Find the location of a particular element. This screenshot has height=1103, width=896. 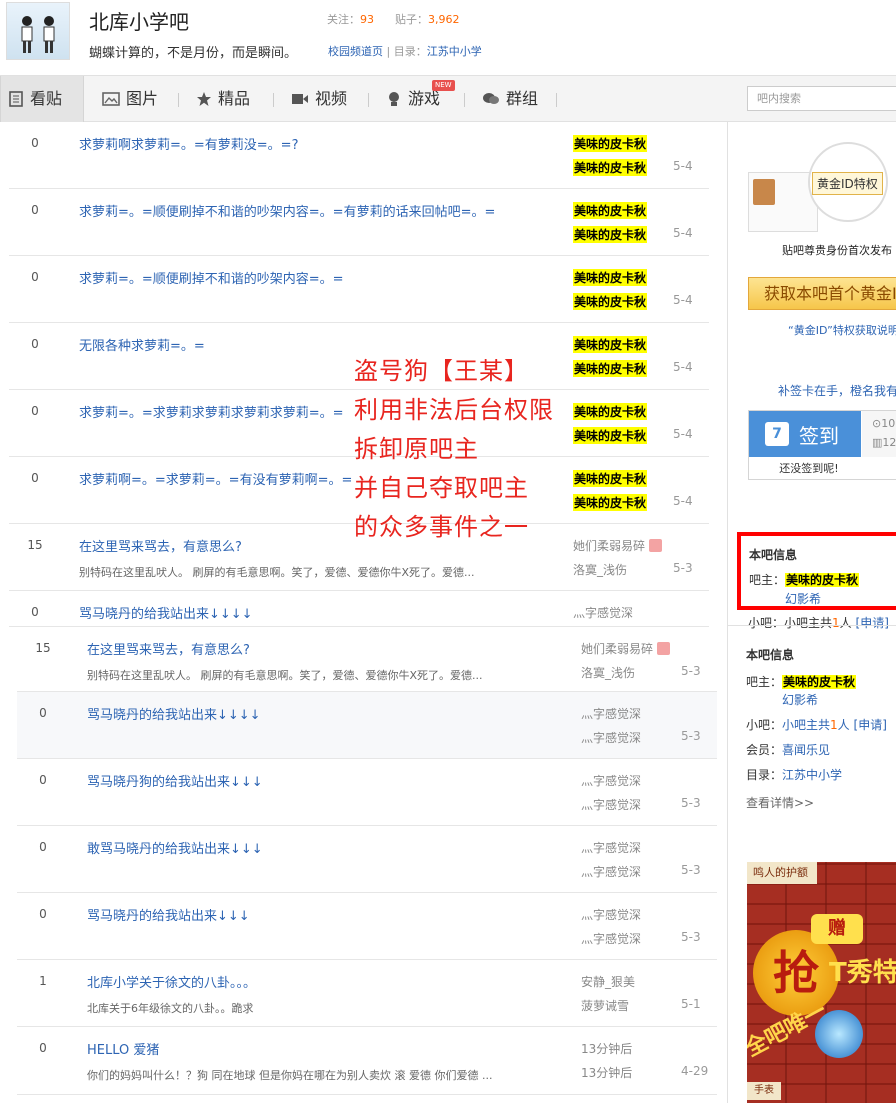

members: 会员：喜闻乐见 is located at coordinates (788, 750).